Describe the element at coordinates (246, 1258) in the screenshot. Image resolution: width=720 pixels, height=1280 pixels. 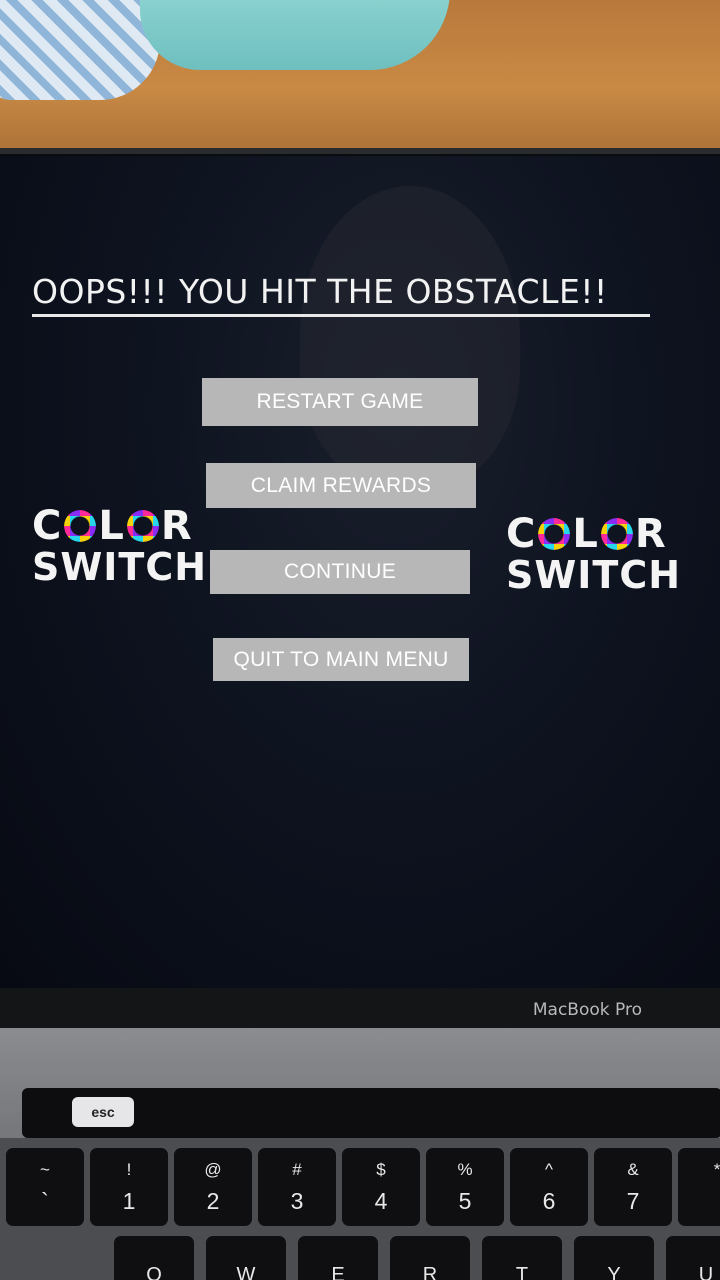
I see `keyboard-key: W` at that location.